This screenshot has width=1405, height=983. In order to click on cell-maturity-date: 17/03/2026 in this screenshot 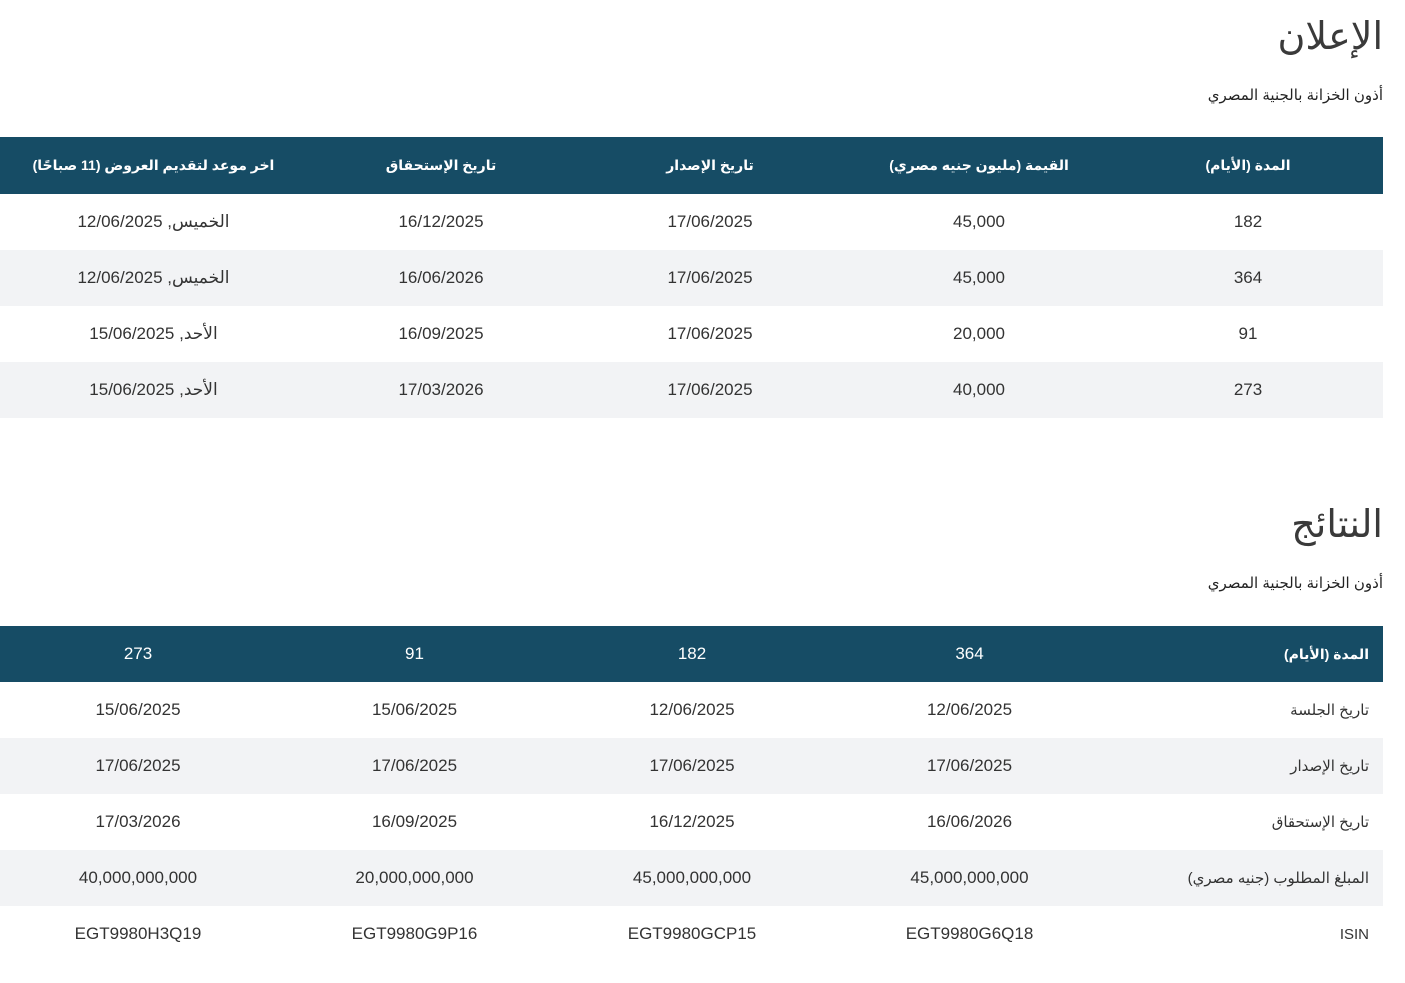, I will do `click(441, 389)`.